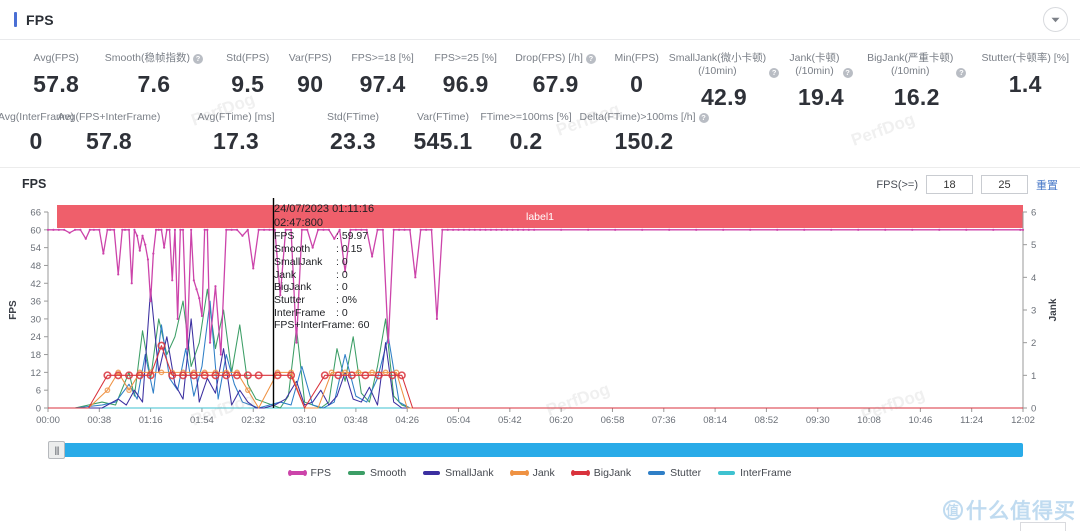 The width and height of the screenshot is (1080, 531). What do you see at coordinates (292, 249) in the screenshot?
I see `tooltip-row-key: Smooth` at bounding box center [292, 249].